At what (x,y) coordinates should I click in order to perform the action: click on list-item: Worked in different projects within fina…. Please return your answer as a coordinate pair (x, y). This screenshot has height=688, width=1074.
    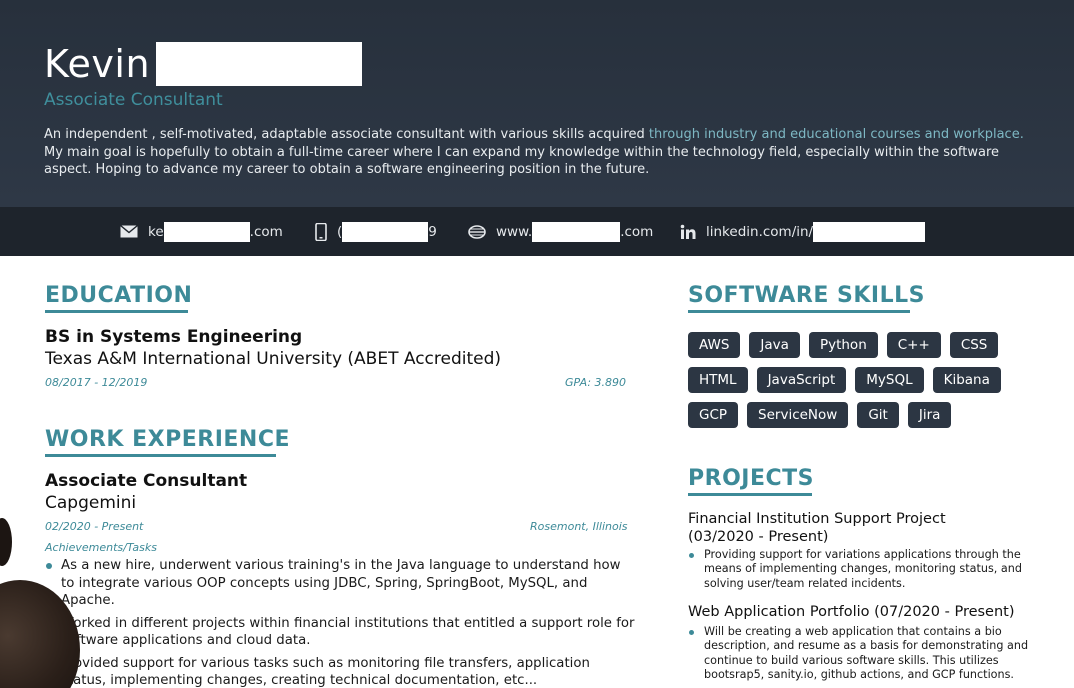
    Looking at the image, I should click on (340, 632).